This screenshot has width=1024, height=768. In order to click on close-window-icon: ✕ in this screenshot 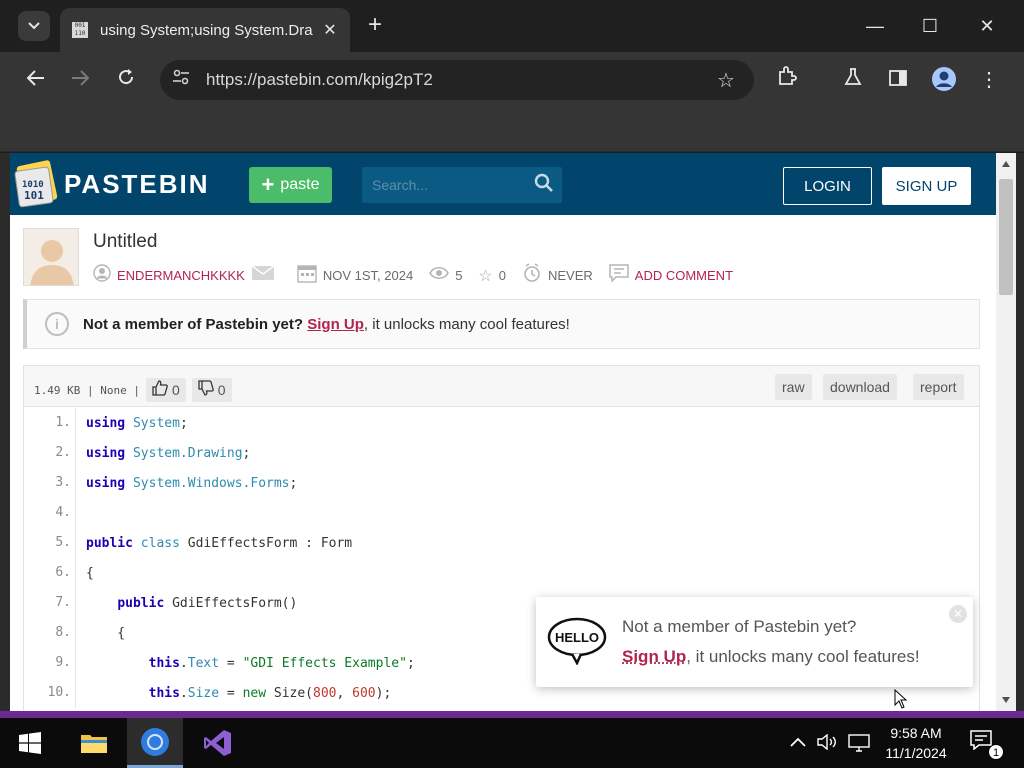, I will do `click(987, 26)`.